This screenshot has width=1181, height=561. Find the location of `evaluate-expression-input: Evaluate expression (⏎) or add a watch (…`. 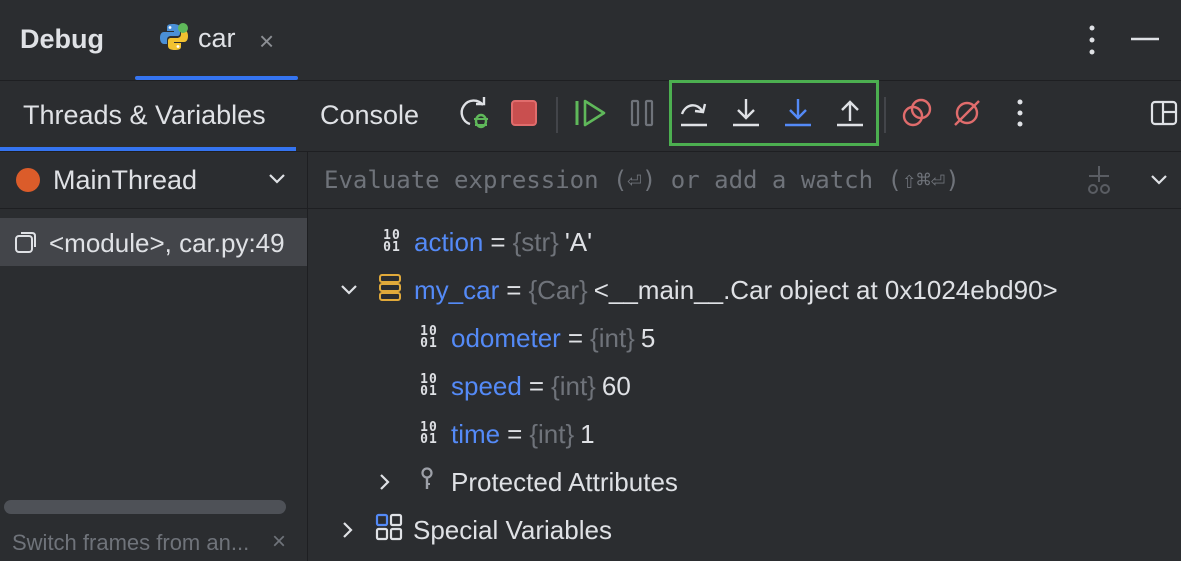

evaluate-expression-input: Evaluate expression (⏎) or add a watch (… is located at coordinates (642, 180).